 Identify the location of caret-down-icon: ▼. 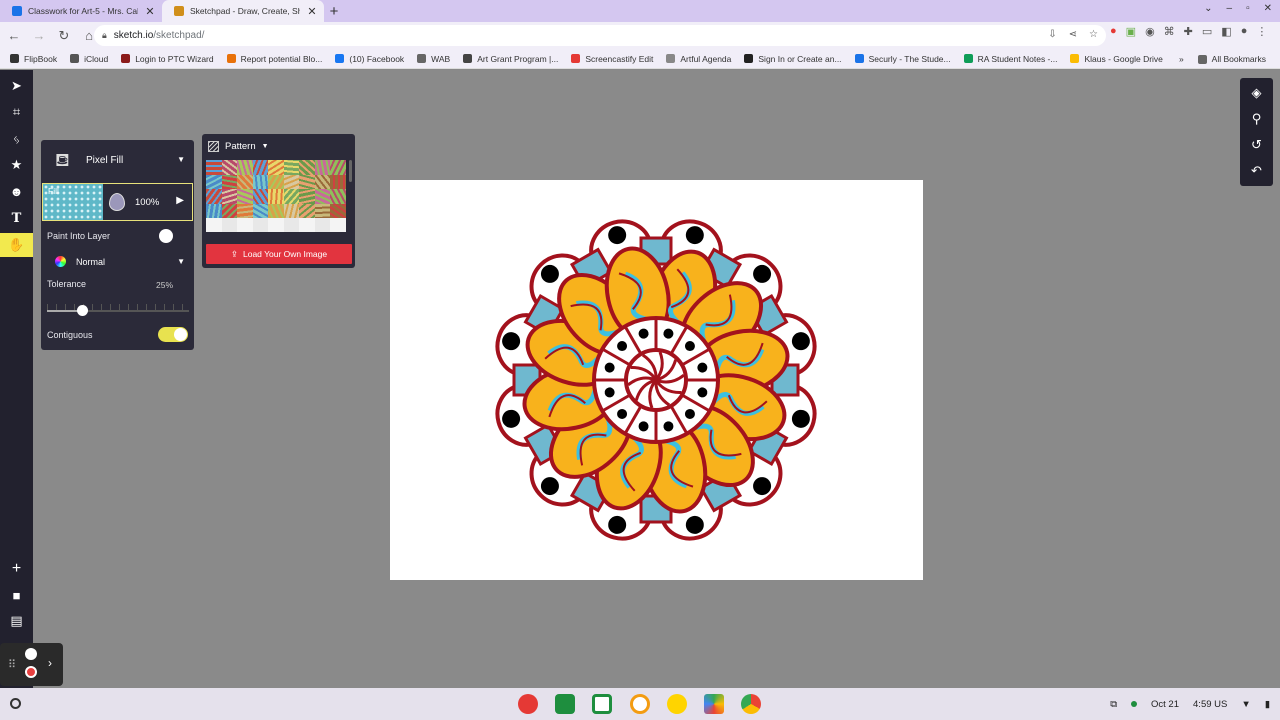
(181, 261).